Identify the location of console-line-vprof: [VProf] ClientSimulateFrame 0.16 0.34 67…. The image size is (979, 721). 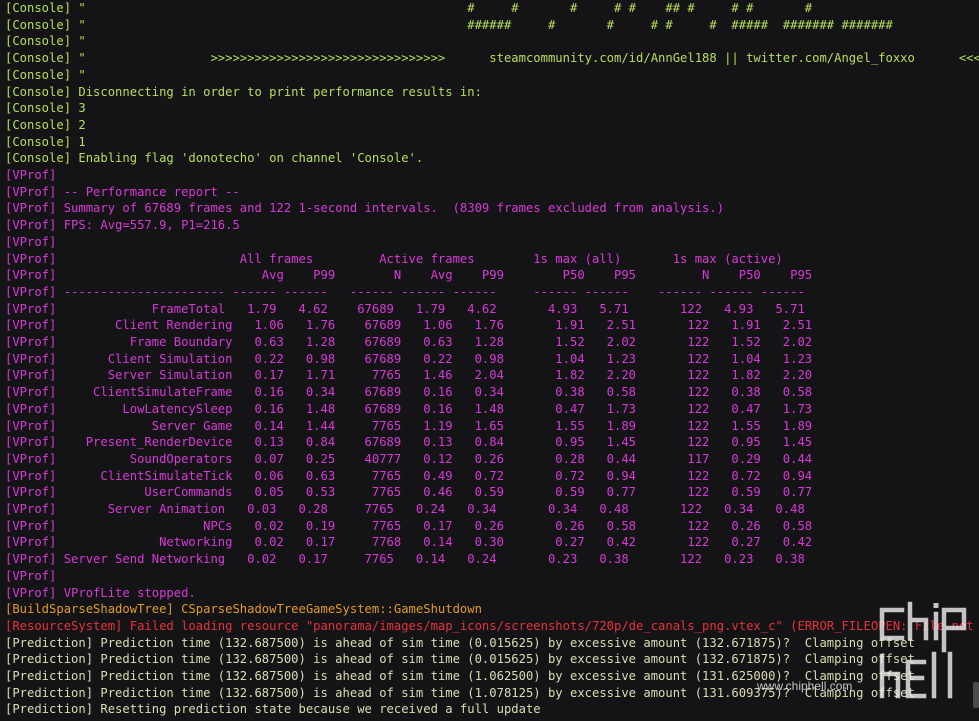
(409, 392).